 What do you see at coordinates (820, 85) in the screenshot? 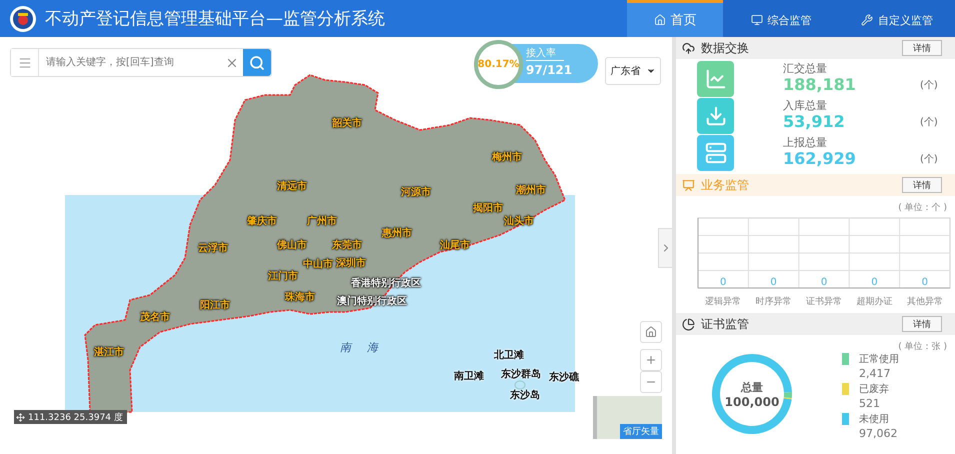
I see `stat-value: 188,181` at bounding box center [820, 85].